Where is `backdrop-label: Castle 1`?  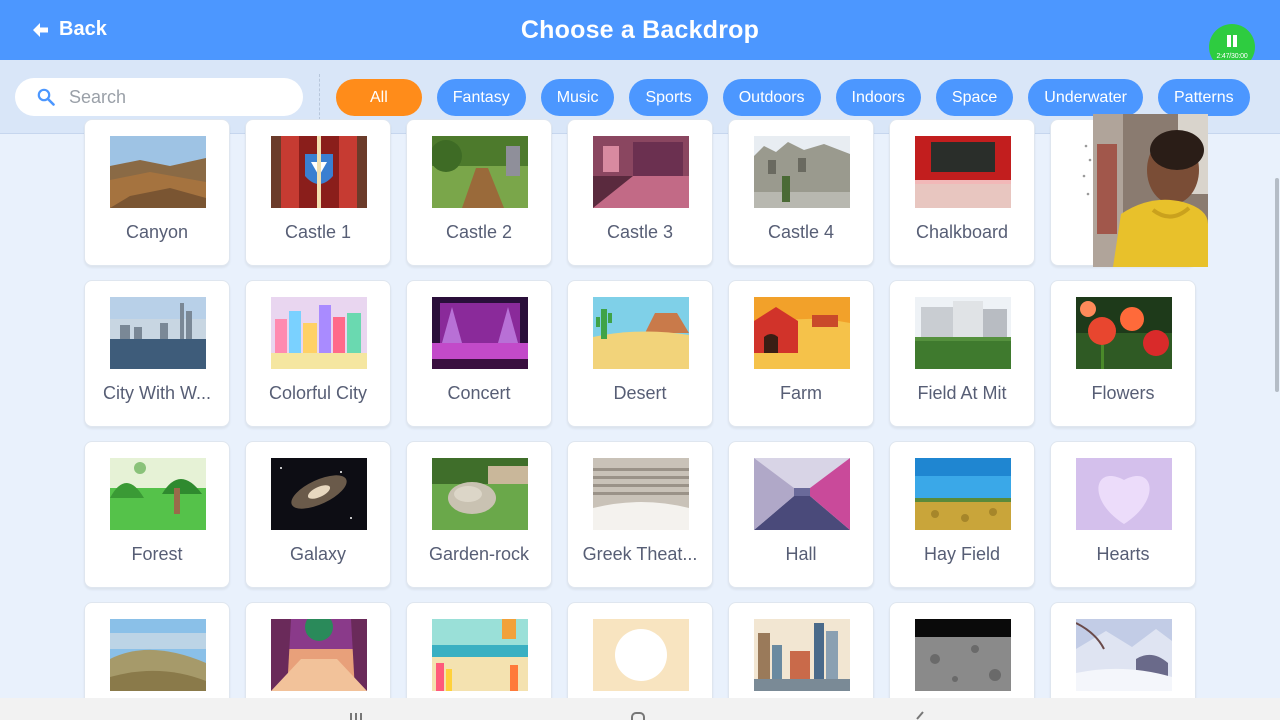
backdrop-label: Castle 1 is located at coordinates (318, 232).